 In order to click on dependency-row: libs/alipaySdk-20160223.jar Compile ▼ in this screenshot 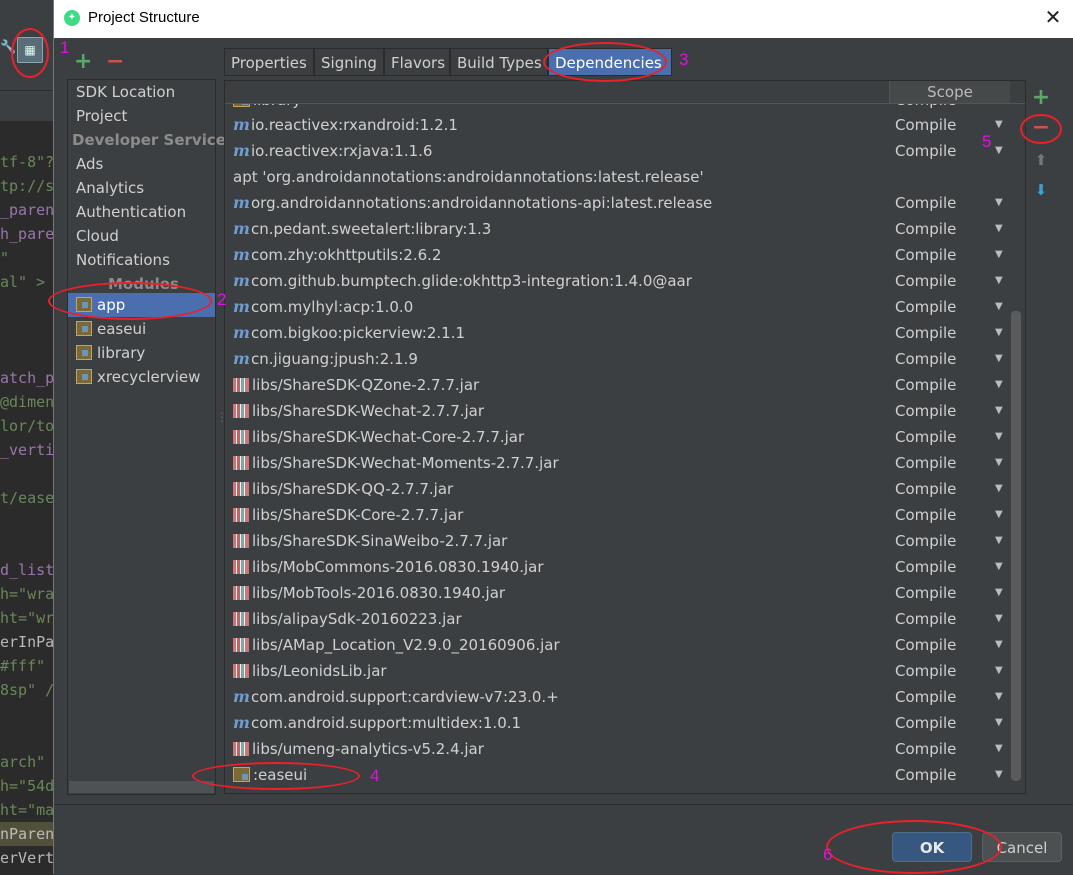, I will do `click(616, 619)`.